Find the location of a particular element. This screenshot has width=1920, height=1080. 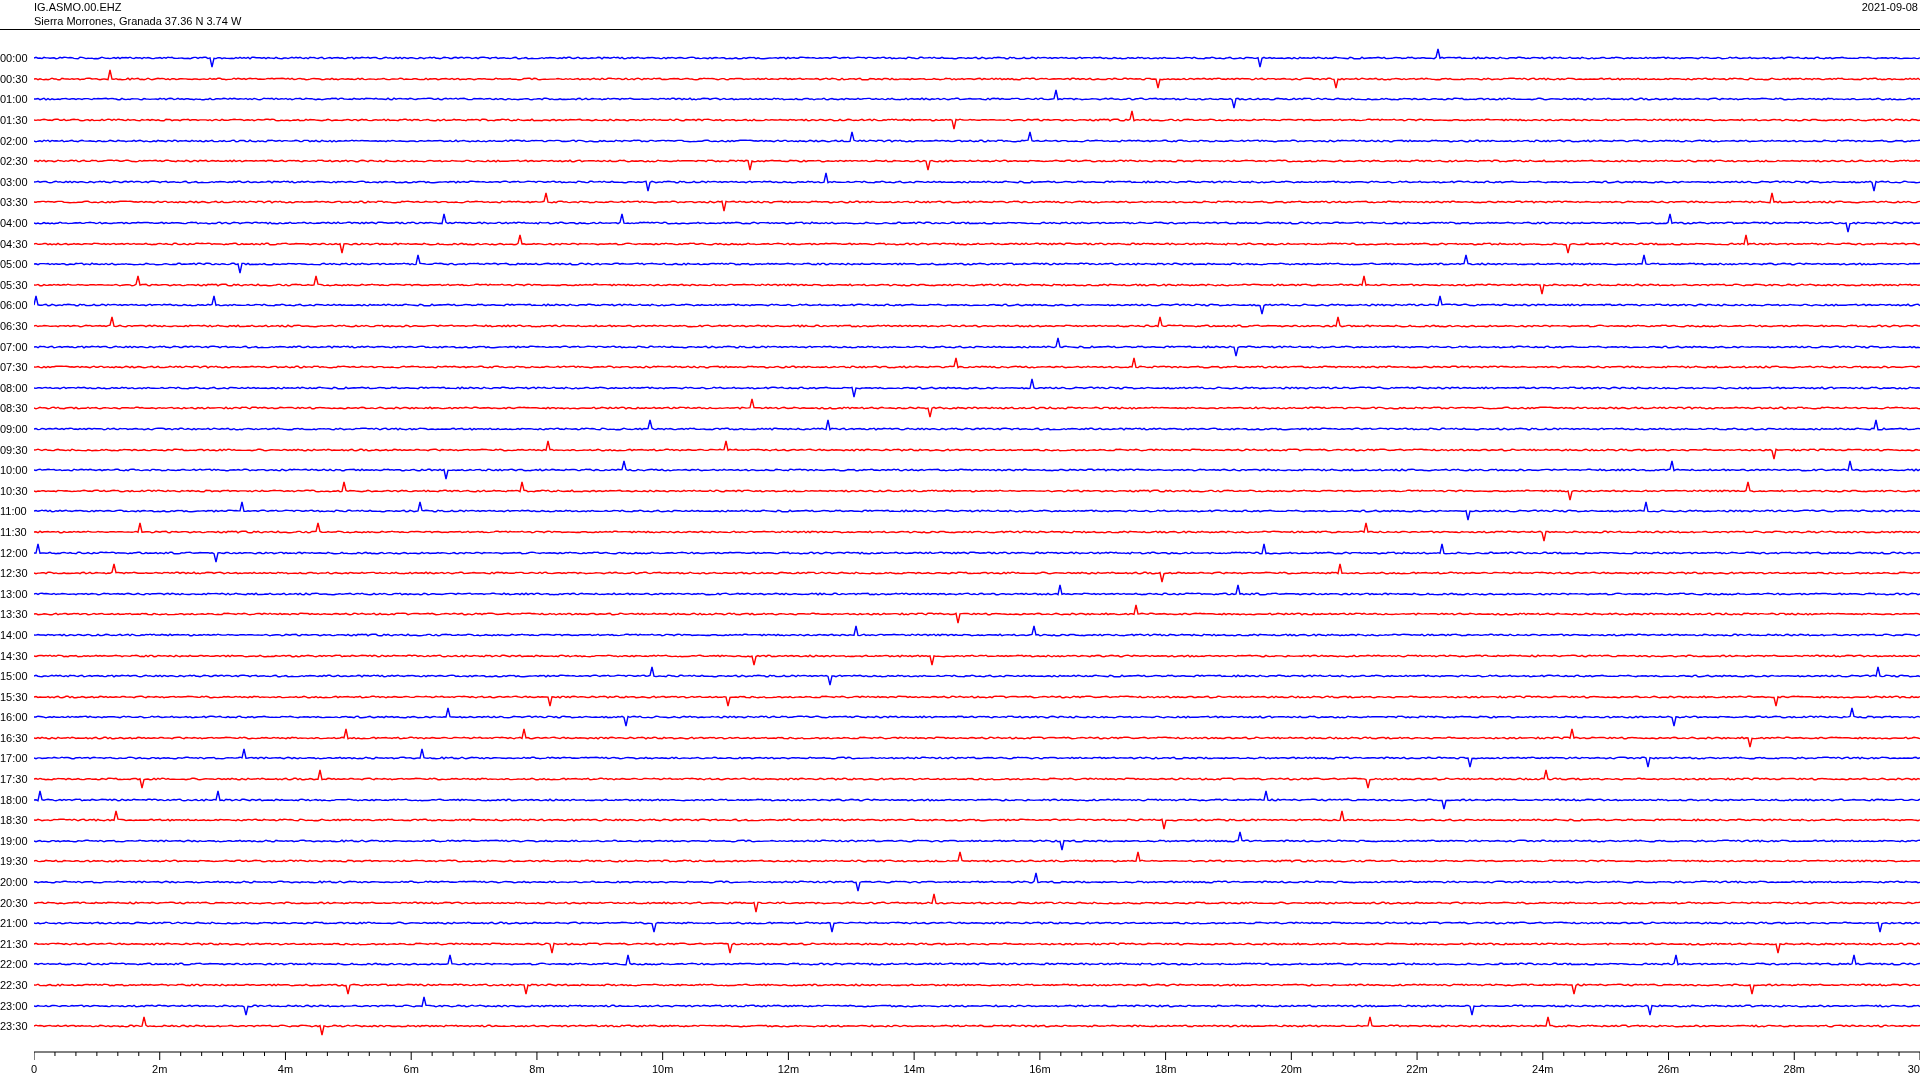

time-label: 07:00 is located at coordinates (14, 346).